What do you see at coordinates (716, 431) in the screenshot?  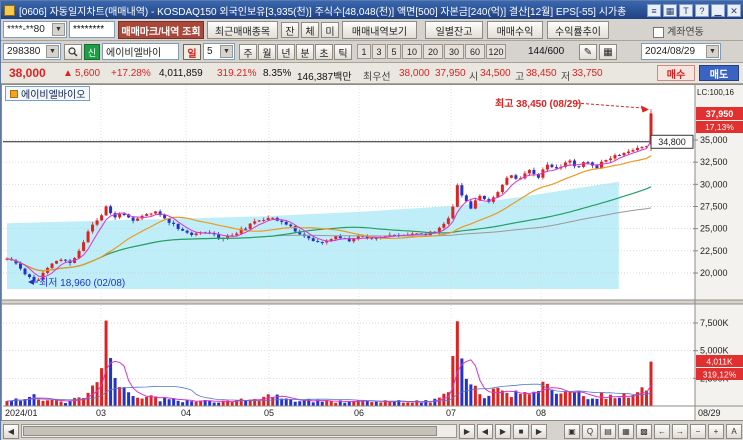 I see `zoom-in-icon: +` at bounding box center [716, 431].